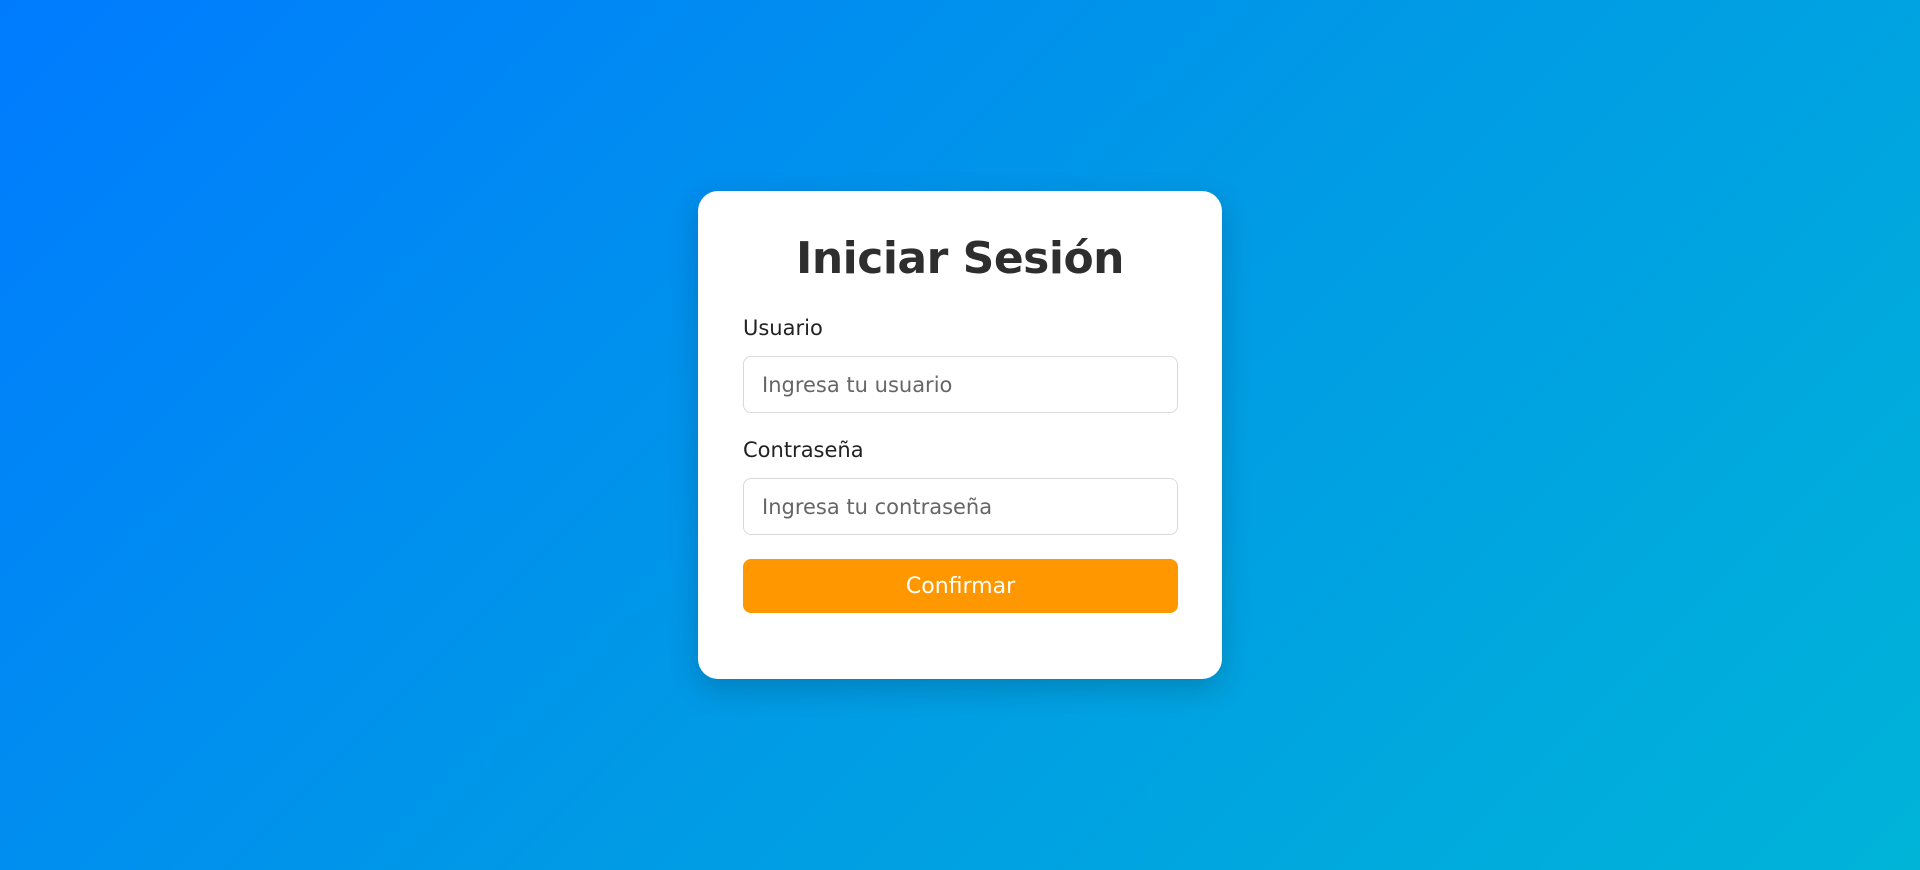  I want to click on password-input, so click(960, 506).